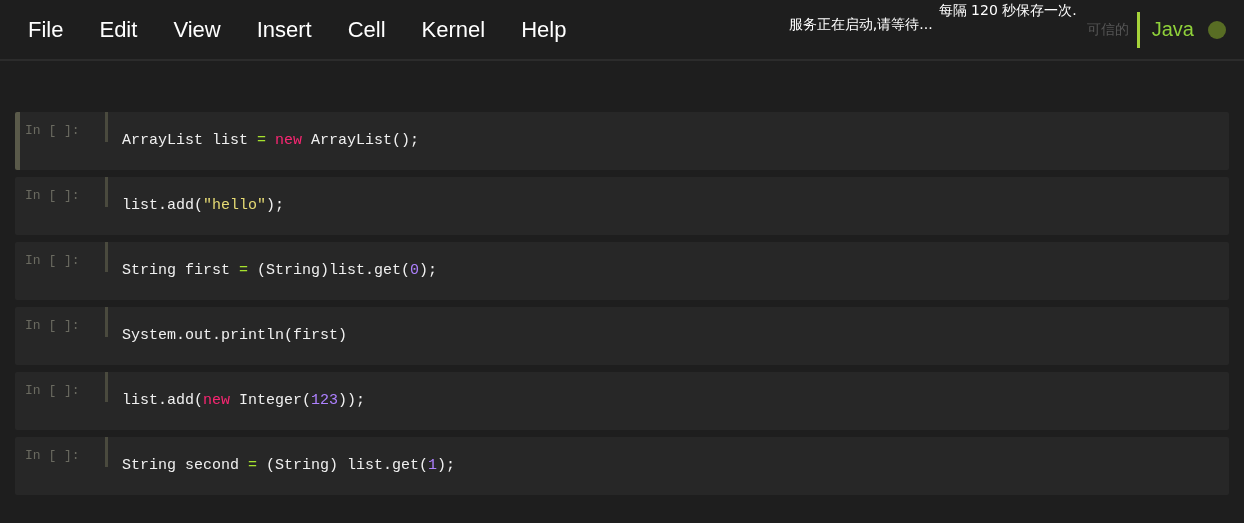 The height and width of the screenshot is (523, 1244). I want to click on autosave-notification: 每隔 120 秒保存一次., so click(1007, 11).